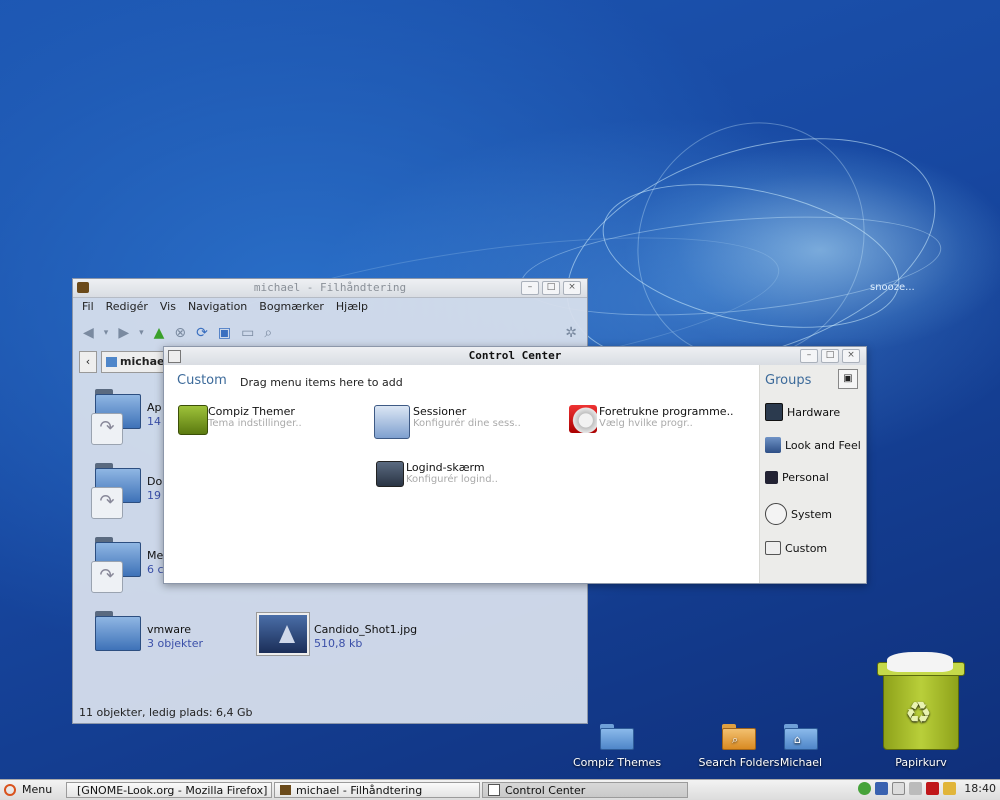  Describe the element at coordinates (10, 789) in the screenshot. I see `ubuntu-logo-icon` at that location.